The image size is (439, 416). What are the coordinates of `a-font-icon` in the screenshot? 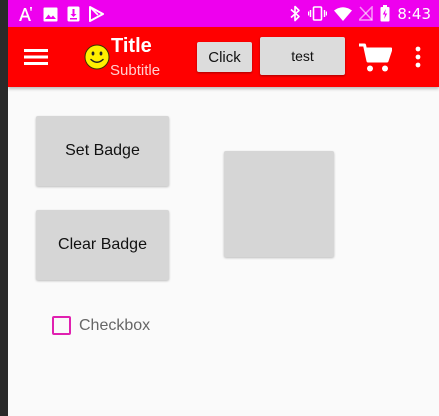 It's located at (25, 14).